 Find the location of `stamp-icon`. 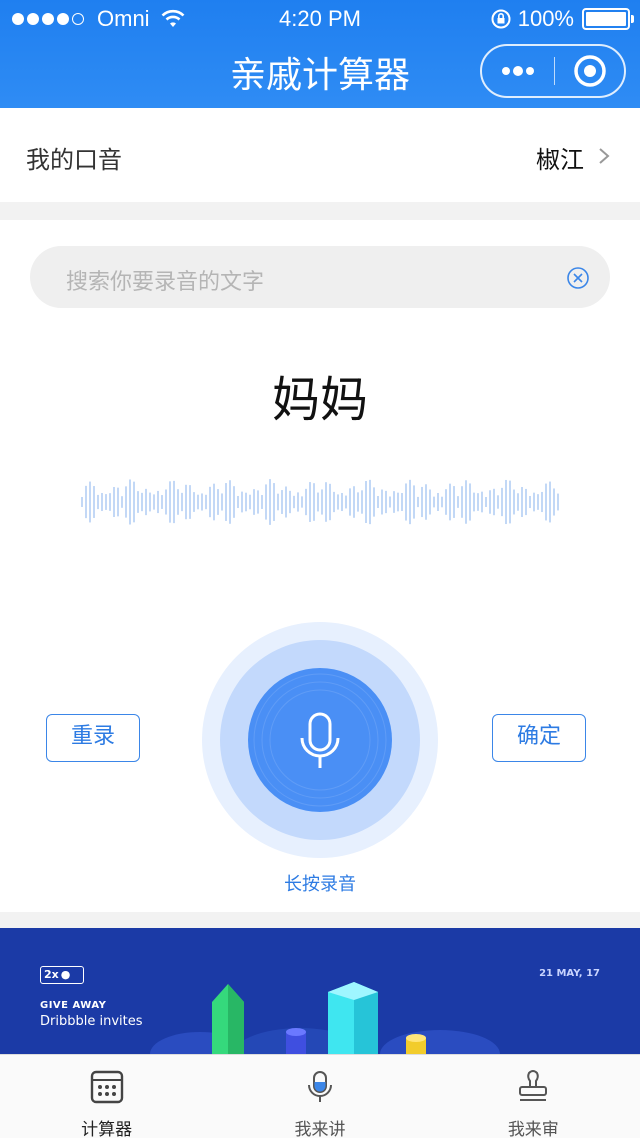

stamp-icon is located at coordinates (533, 1085).